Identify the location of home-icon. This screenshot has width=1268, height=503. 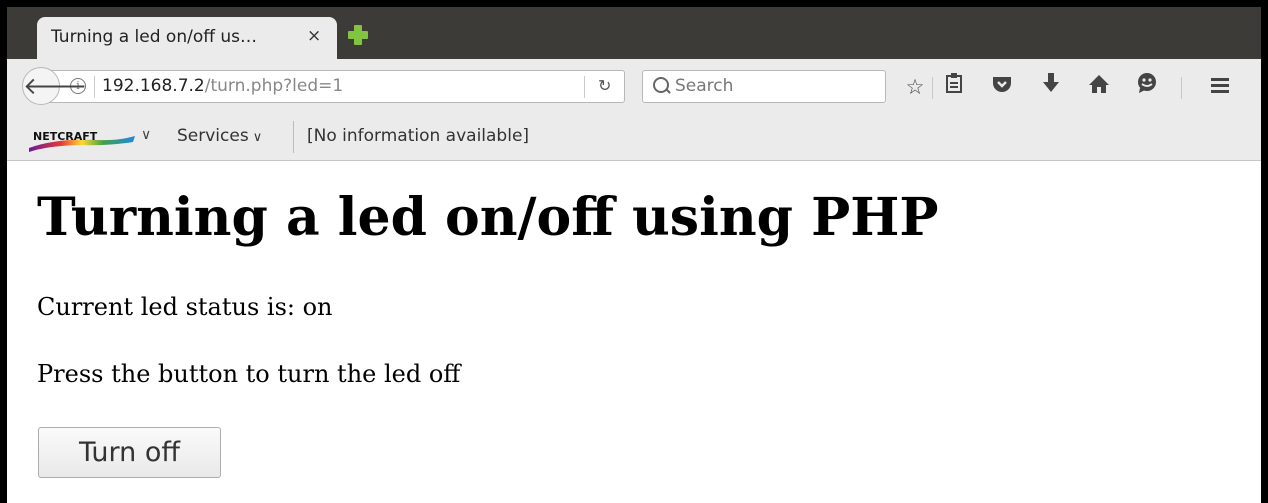
(1099, 87).